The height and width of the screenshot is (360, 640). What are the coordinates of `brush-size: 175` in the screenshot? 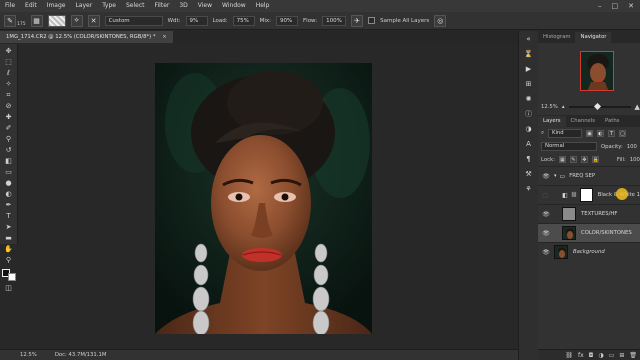 It's located at (21, 24).